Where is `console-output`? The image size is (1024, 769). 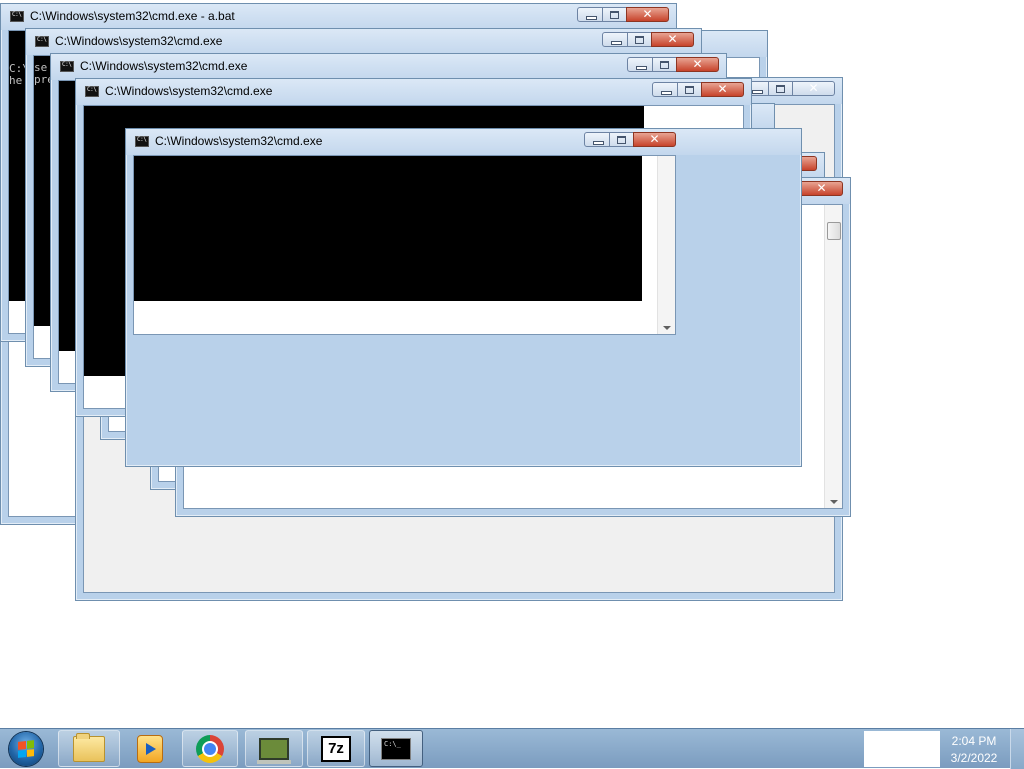
console-output is located at coordinates (388, 228).